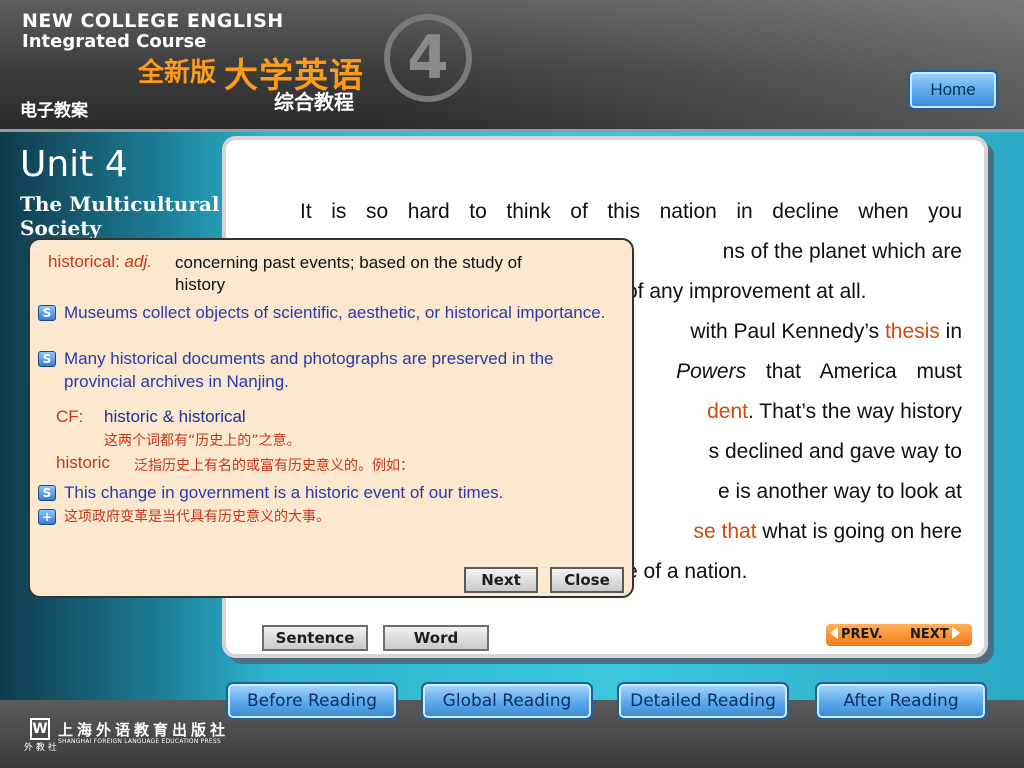 This screenshot has width=1024, height=768. What do you see at coordinates (274, 466) in the screenshot?
I see `historic-note: 泛指历史上有名的或富有历史意义的。例如：` at bounding box center [274, 466].